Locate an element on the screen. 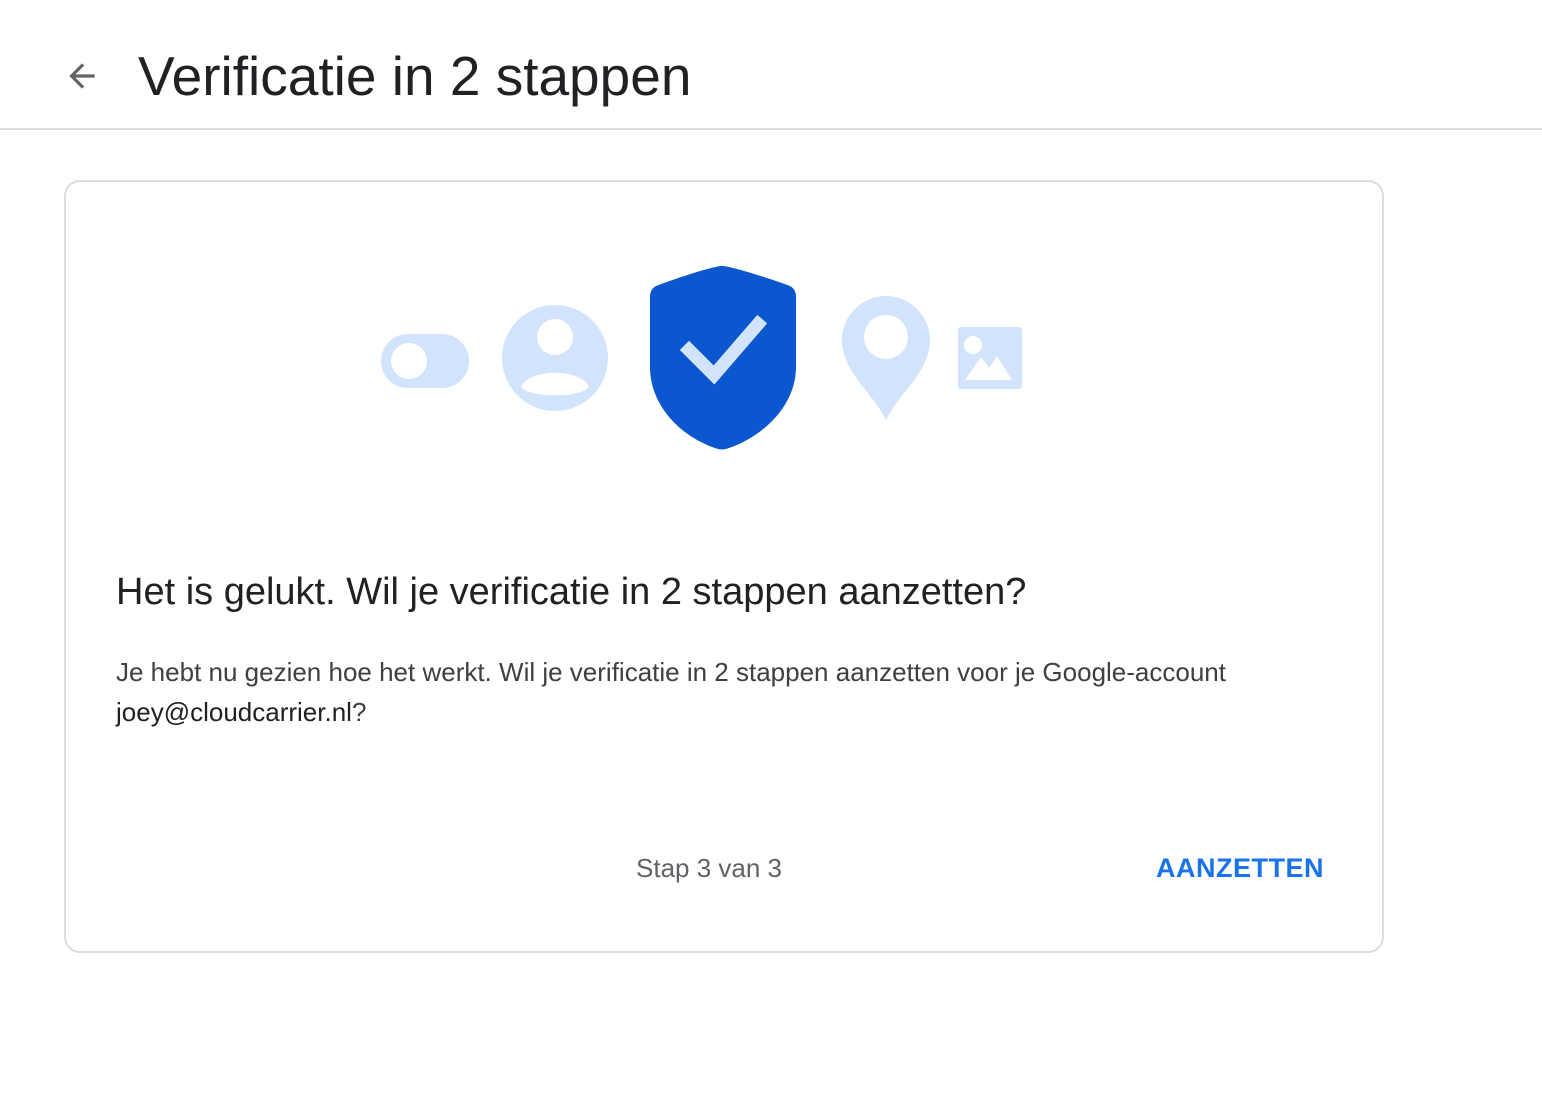 This screenshot has width=1542, height=1096. page-title: Verificatie in 2 stappen is located at coordinates (415, 76).